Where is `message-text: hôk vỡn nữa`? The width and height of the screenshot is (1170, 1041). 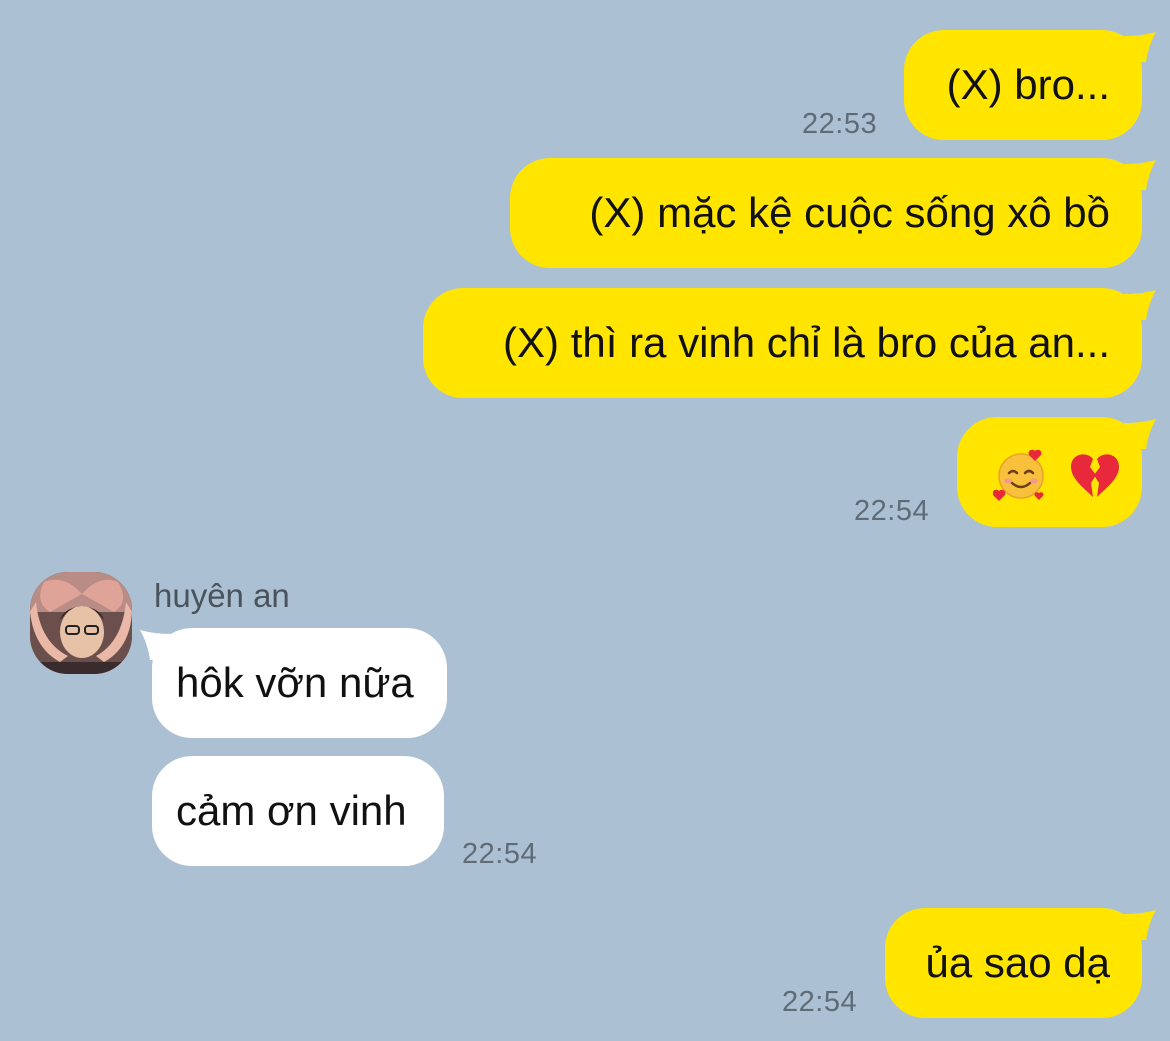 message-text: hôk vỡn nữa is located at coordinates (295, 682).